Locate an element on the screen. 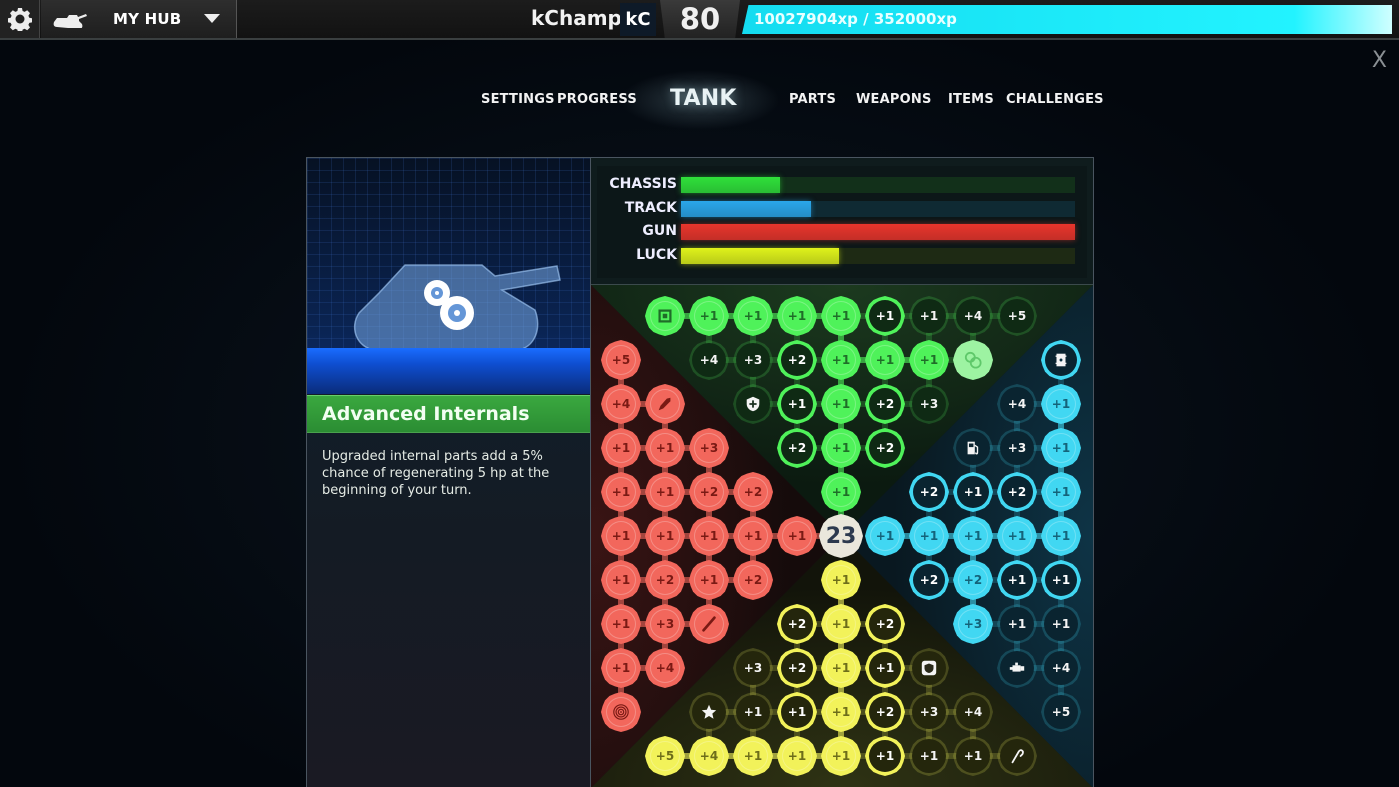  gear-icon is located at coordinates (19, 19).